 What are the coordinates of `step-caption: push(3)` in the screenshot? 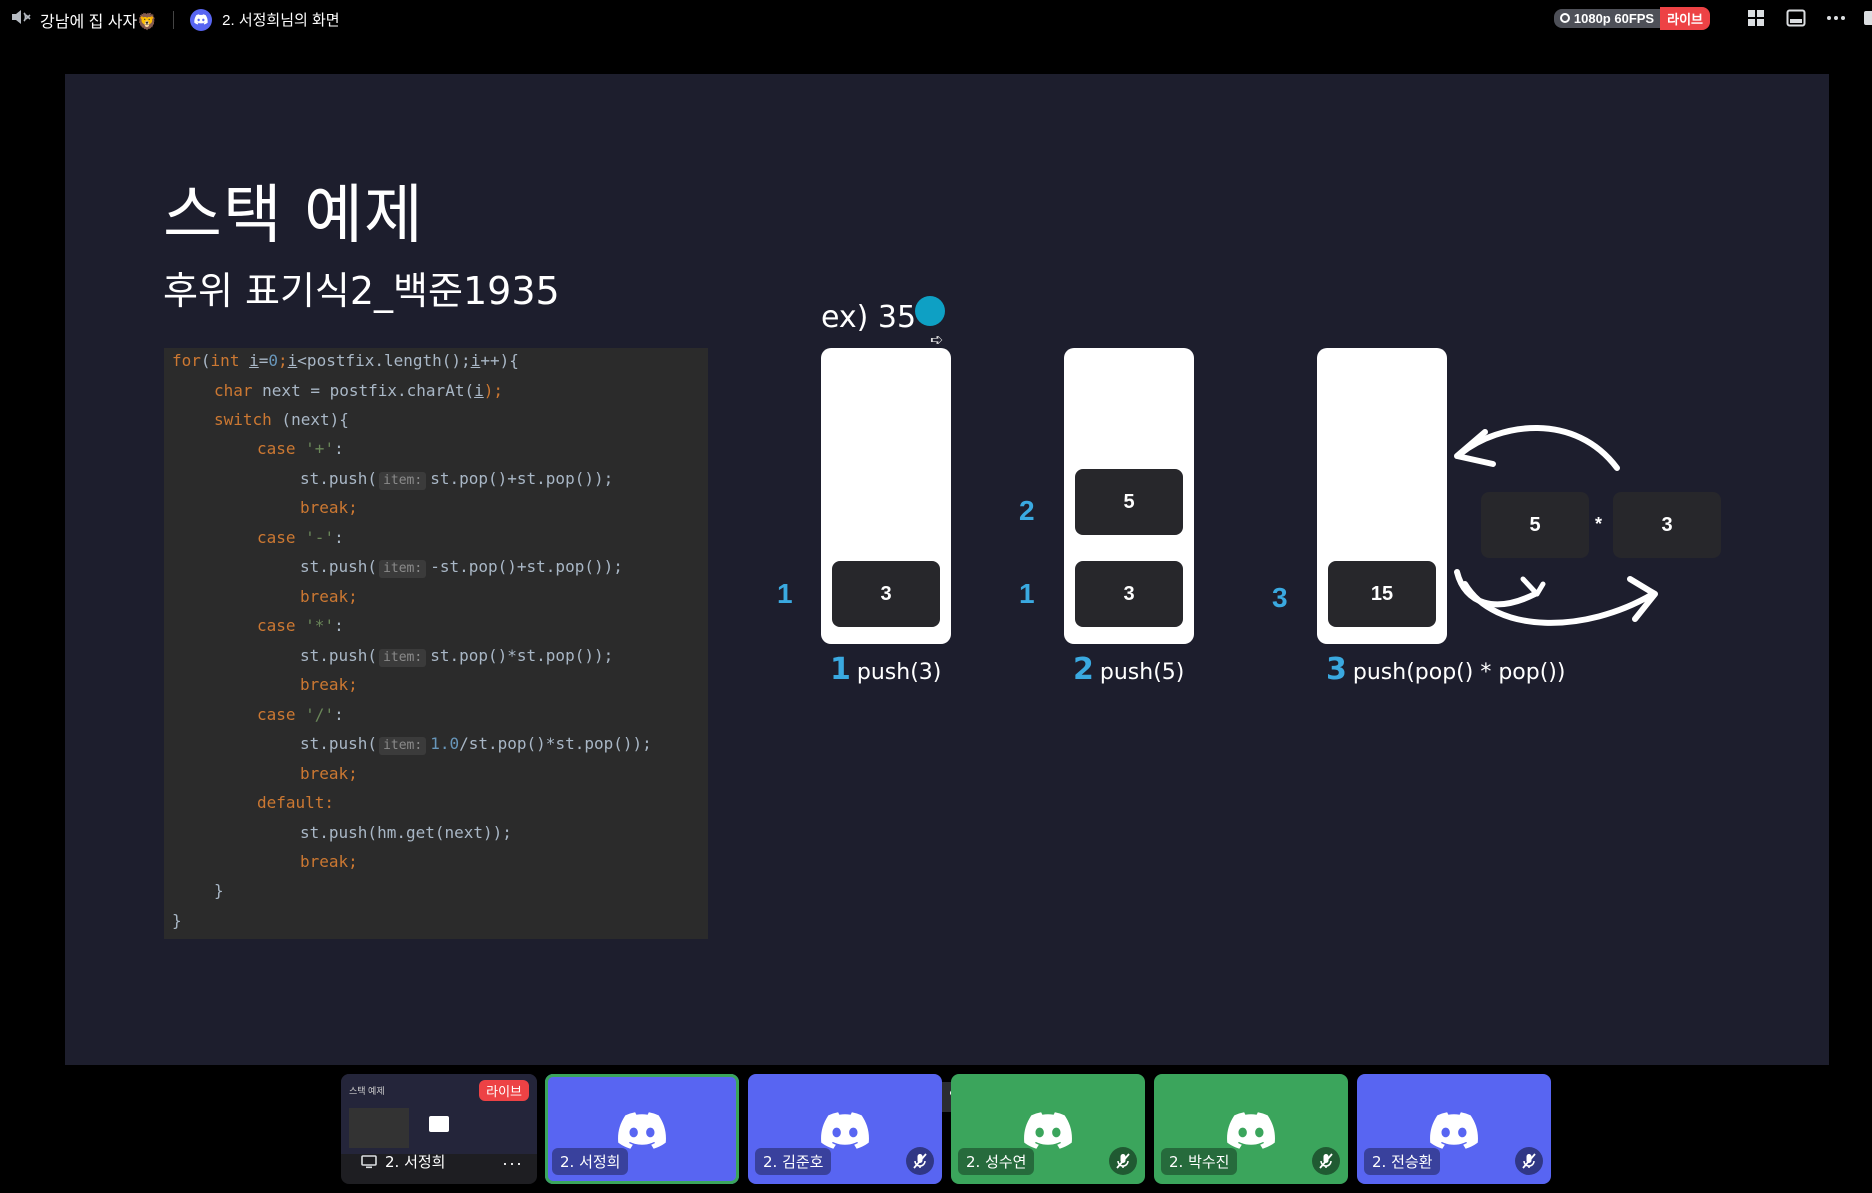 It's located at (899, 672).